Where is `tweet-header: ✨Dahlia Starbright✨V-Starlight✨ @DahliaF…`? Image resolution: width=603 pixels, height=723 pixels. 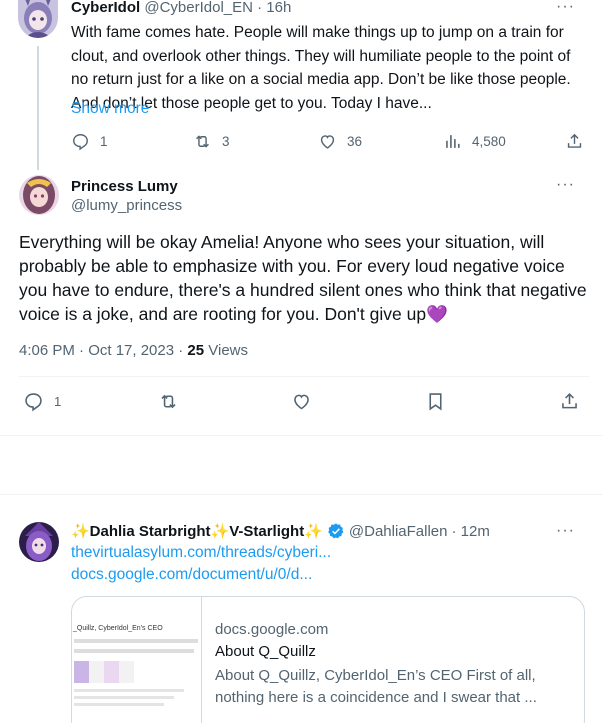
tweet-header: ✨Dahlia Starbright✨V-Starlight✨ @DahliaF… is located at coordinates (280, 531).